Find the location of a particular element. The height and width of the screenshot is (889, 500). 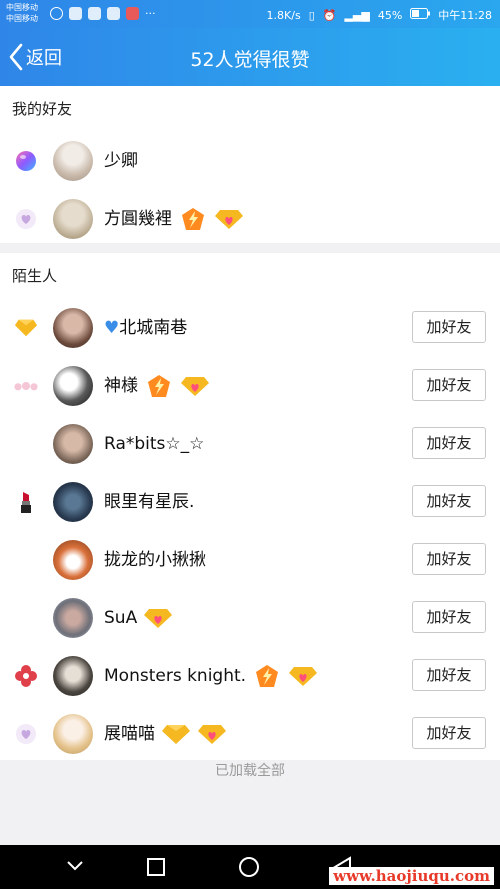

lipstick-icon is located at coordinates (26, 502).